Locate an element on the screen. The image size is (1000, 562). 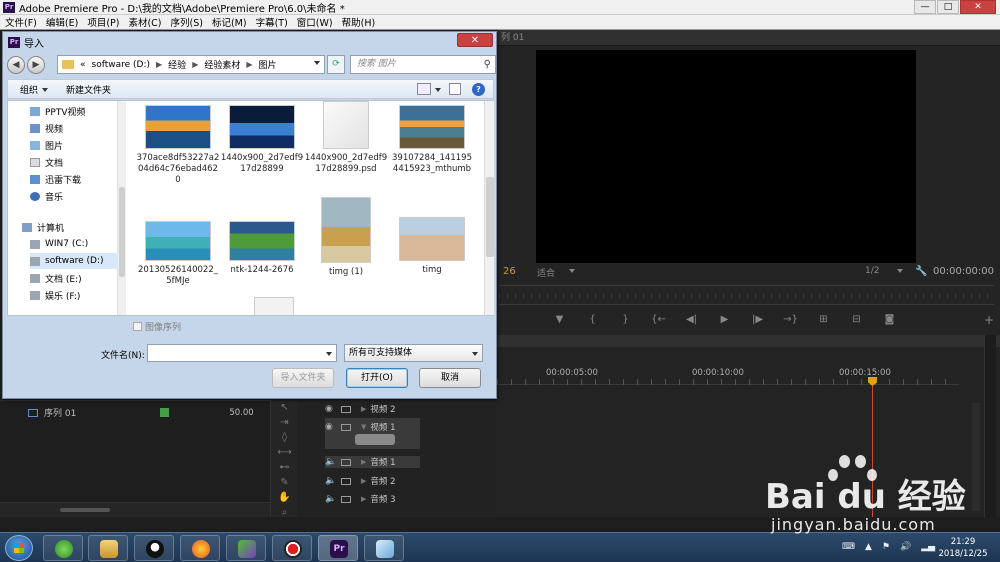
organize-button: 组织 is located at coordinates (34, 89).